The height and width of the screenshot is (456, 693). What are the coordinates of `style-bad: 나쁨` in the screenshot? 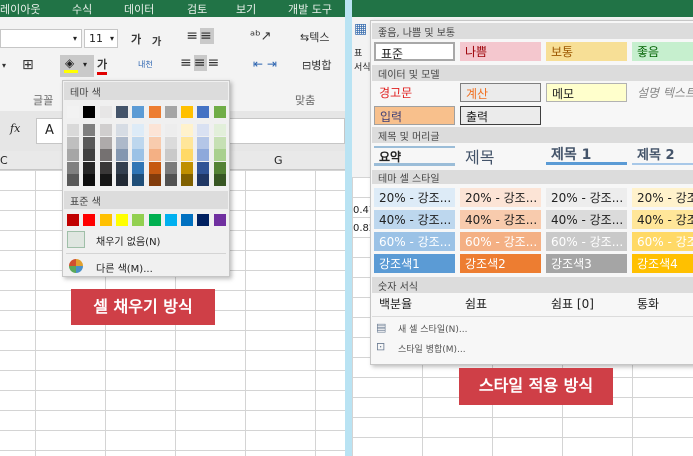 It's located at (500, 51).